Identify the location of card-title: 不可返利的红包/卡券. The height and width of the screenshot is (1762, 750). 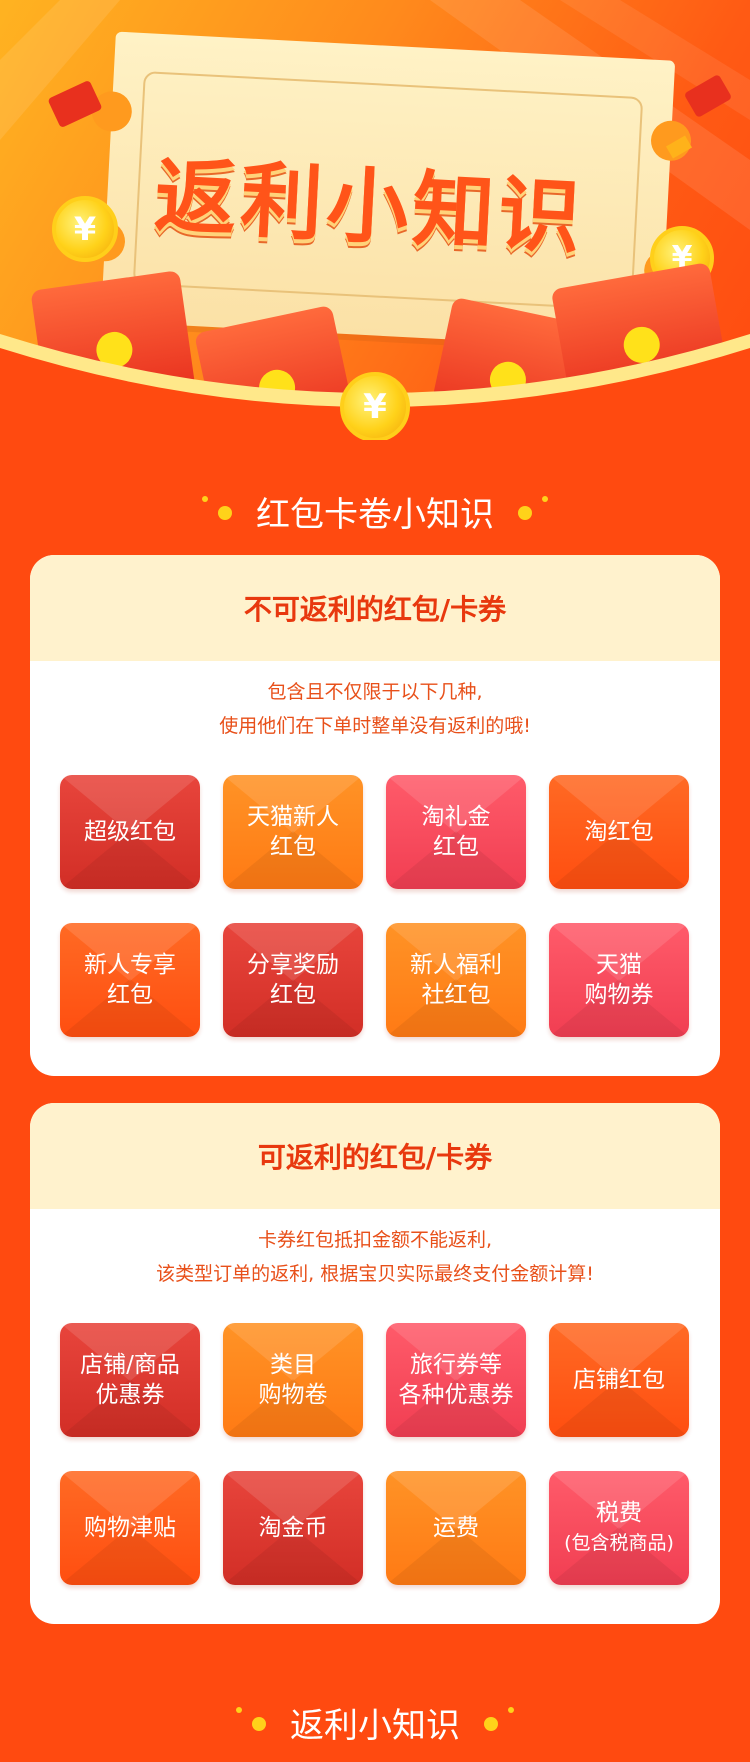
(375, 608).